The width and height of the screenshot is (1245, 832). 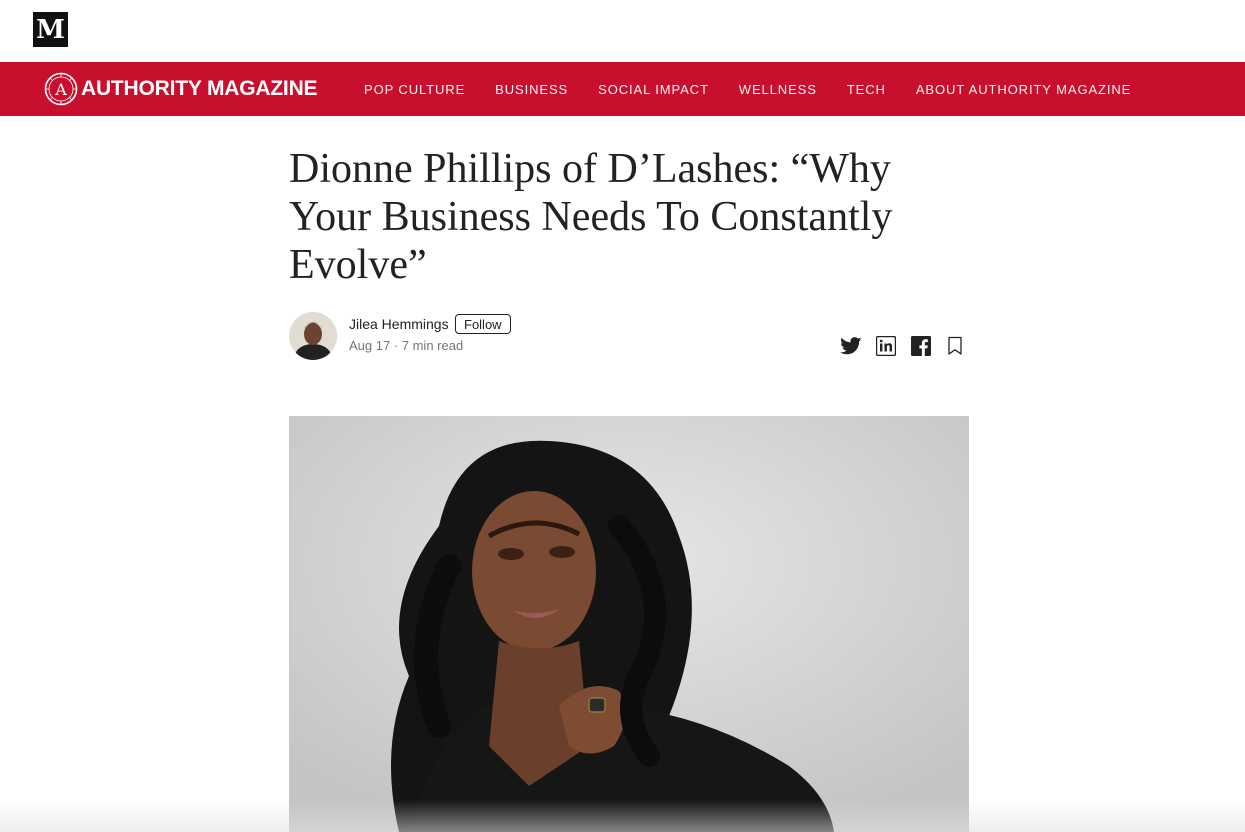 I want to click on author-avatar, so click(x=313, y=336).